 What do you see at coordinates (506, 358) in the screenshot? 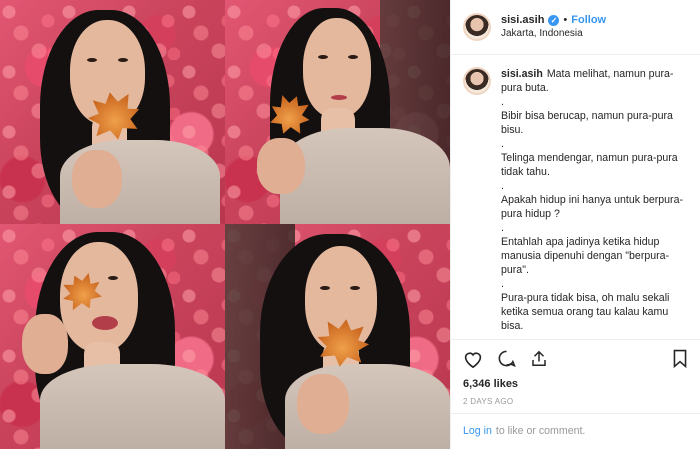
I see `comment-icon` at bounding box center [506, 358].